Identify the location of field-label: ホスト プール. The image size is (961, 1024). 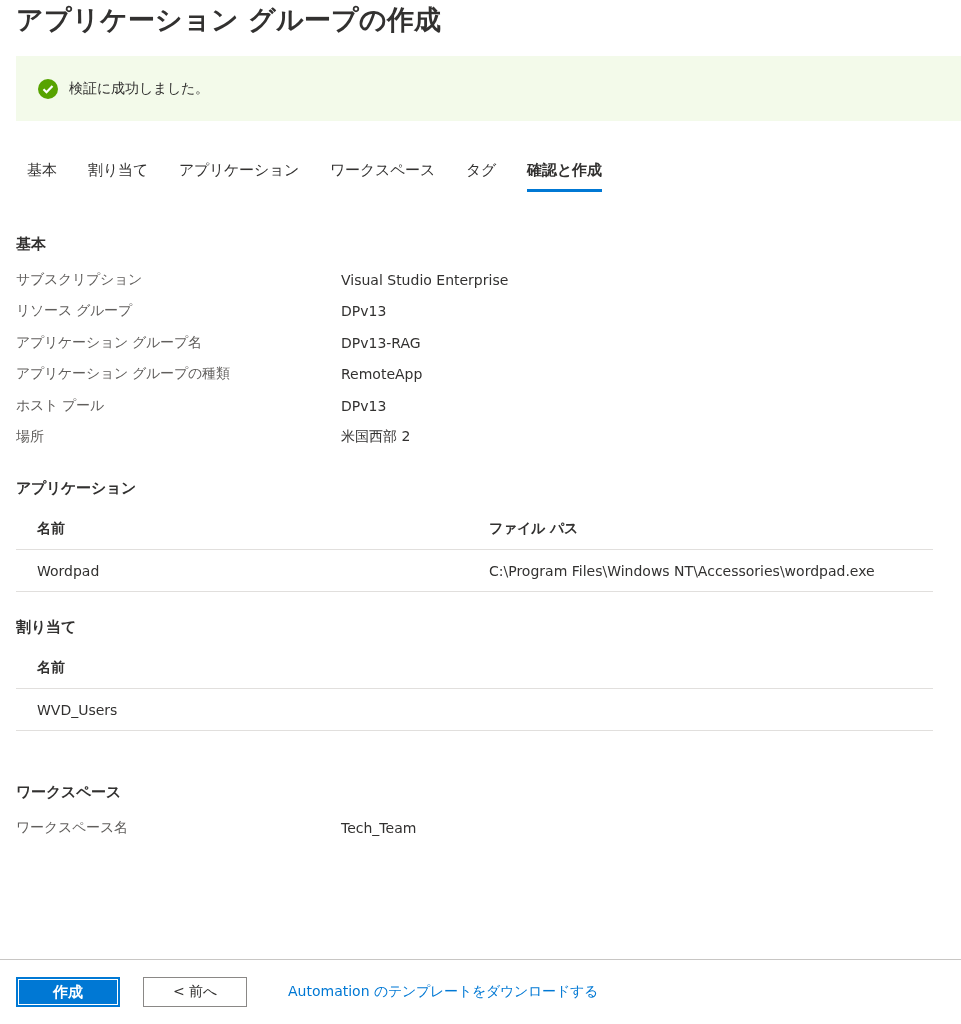
(60, 405).